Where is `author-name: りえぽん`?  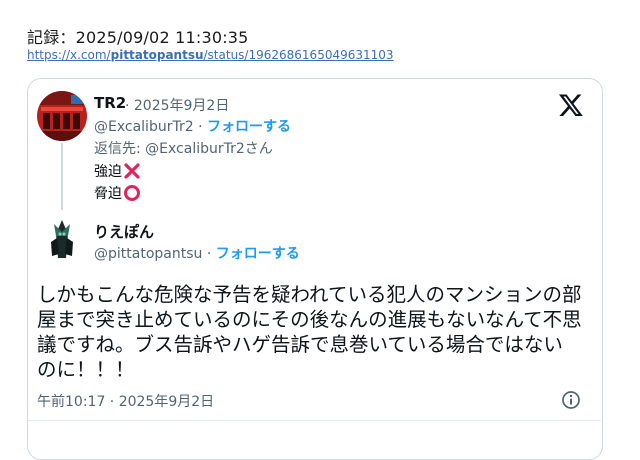
author-name: りえぽん is located at coordinates (124, 231).